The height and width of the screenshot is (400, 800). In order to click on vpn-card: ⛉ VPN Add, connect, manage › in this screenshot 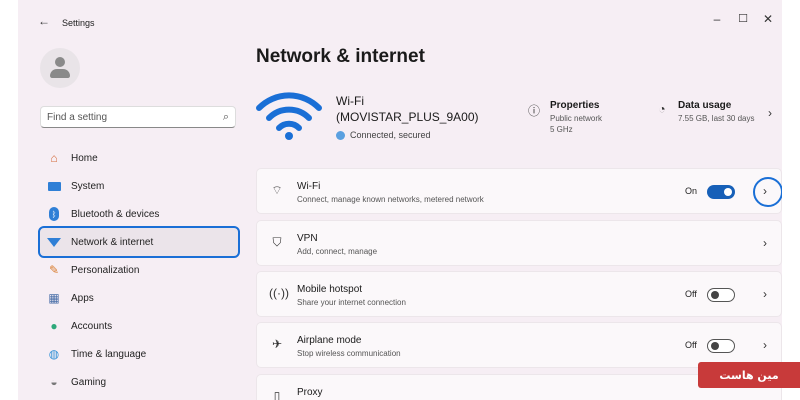, I will do `click(519, 243)`.